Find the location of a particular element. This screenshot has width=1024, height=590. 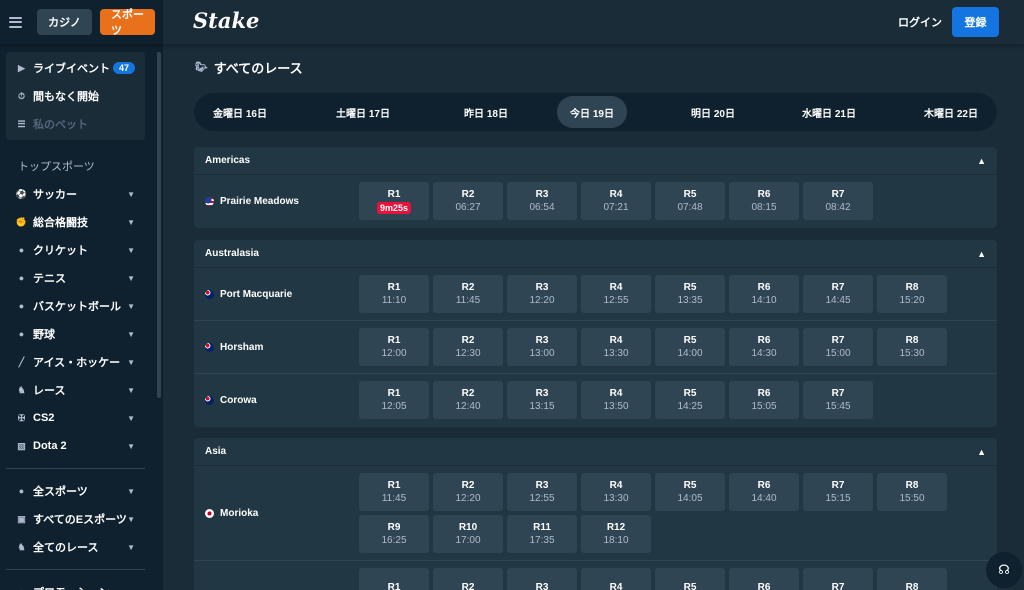

sidebar-item-esports: ▣ すべてのEスポーツ ▼ is located at coordinates (75, 519).